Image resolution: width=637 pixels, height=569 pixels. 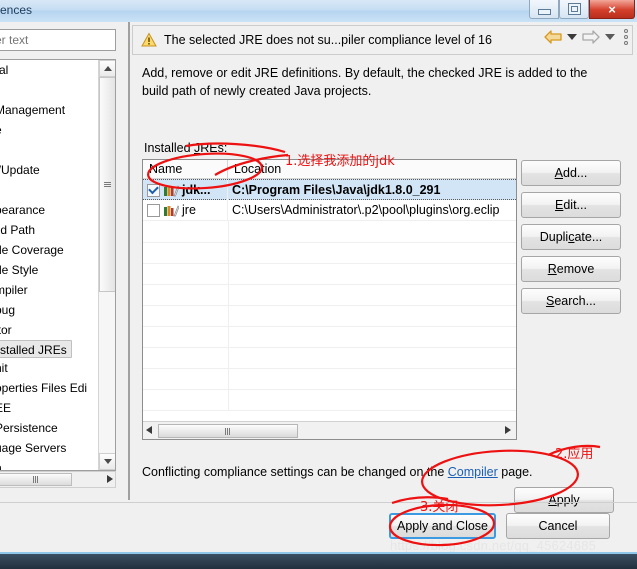 What do you see at coordinates (318, 560) in the screenshot?
I see `taskbar-strip` at bounding box center [318, 560].